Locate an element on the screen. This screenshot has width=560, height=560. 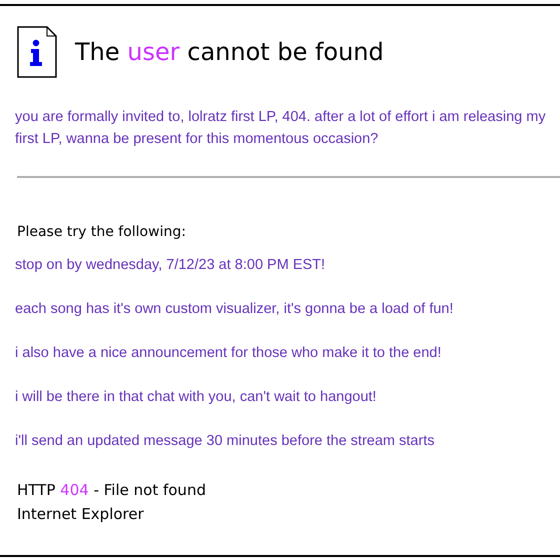
browser-name: Internet Explorer is located at coordinates (81, 514).